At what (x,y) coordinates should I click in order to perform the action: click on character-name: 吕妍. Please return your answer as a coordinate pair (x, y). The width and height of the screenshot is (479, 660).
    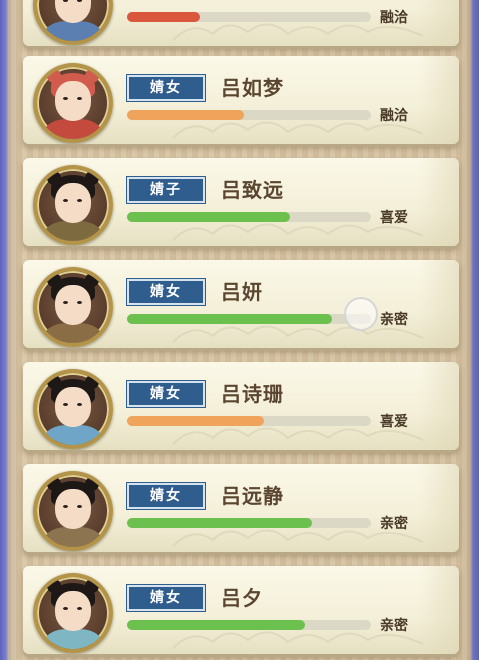
    Looking at the image, I should click on (242, 292).